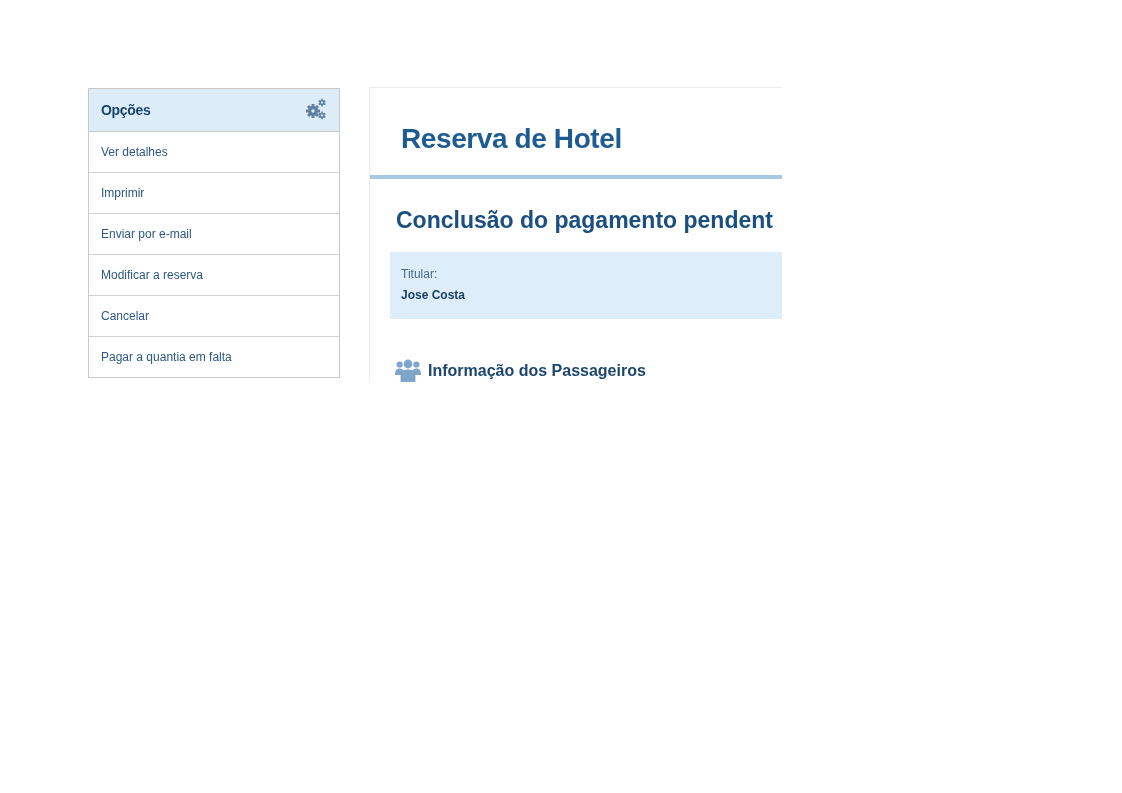 This screenshot has height=793, width=1122. What do you see at coordinates (126, 110) in the screenshot?
I see `options-title: Opções` at bounding box center [126, 110].